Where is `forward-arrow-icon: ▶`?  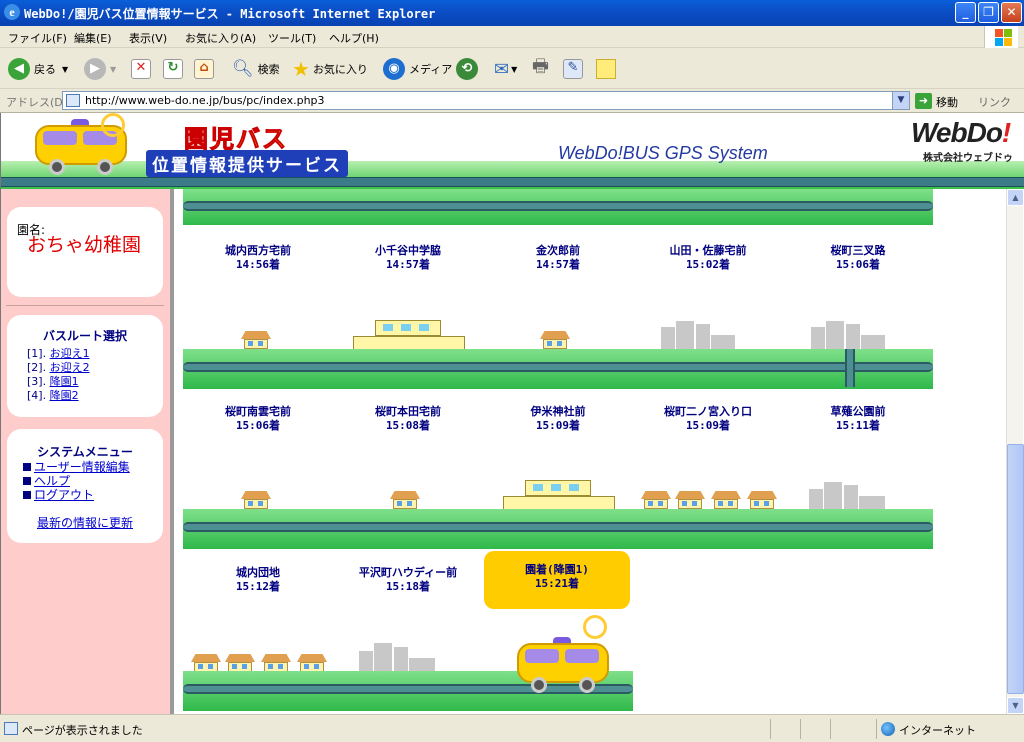
forward-arrow-icon: ▶ is located at coordinates (95, 69).